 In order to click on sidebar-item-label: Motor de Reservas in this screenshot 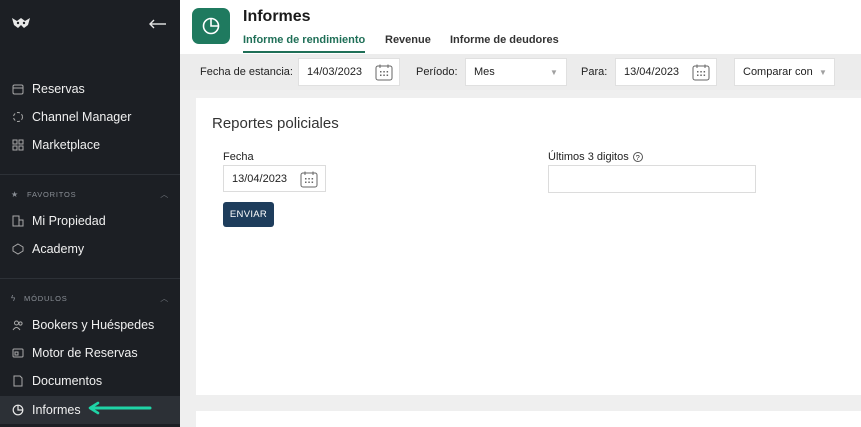, I will do `click(85, 353)`.